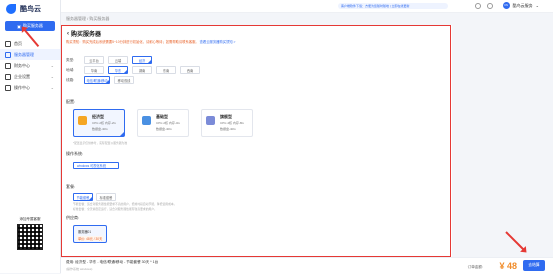  I want to click on page-title: ‹ 购买服务器, so click(84, 34).